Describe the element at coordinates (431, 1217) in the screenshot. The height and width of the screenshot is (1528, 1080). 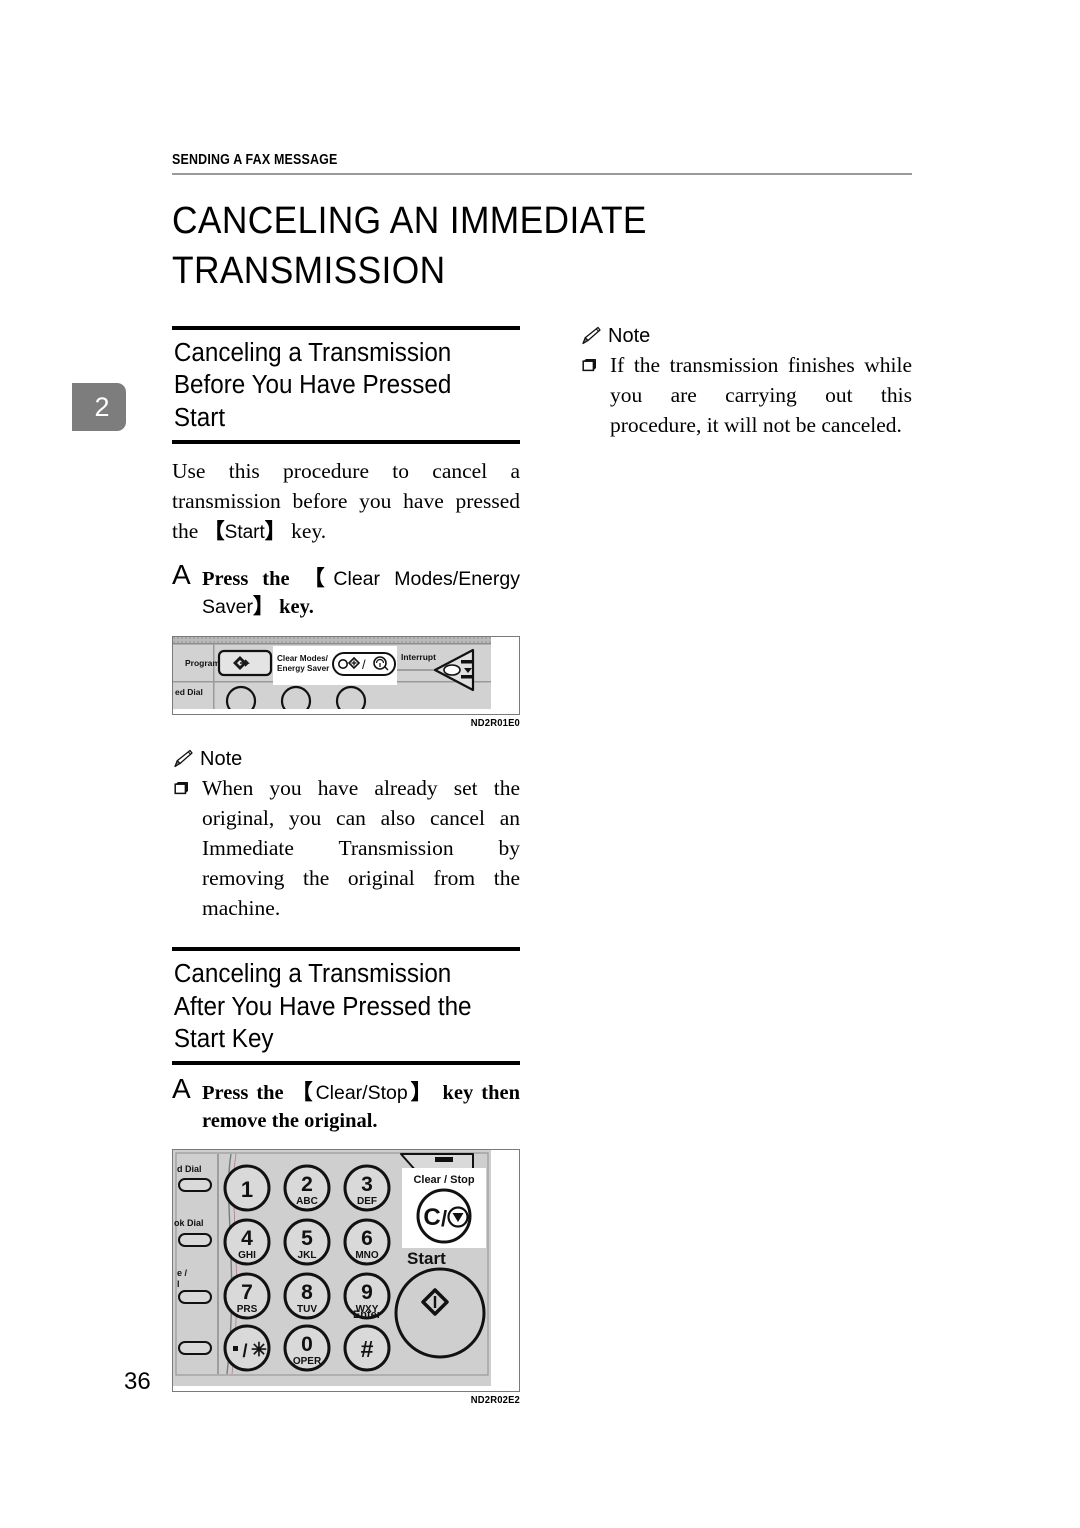
I see `svg-text: C` at that location.